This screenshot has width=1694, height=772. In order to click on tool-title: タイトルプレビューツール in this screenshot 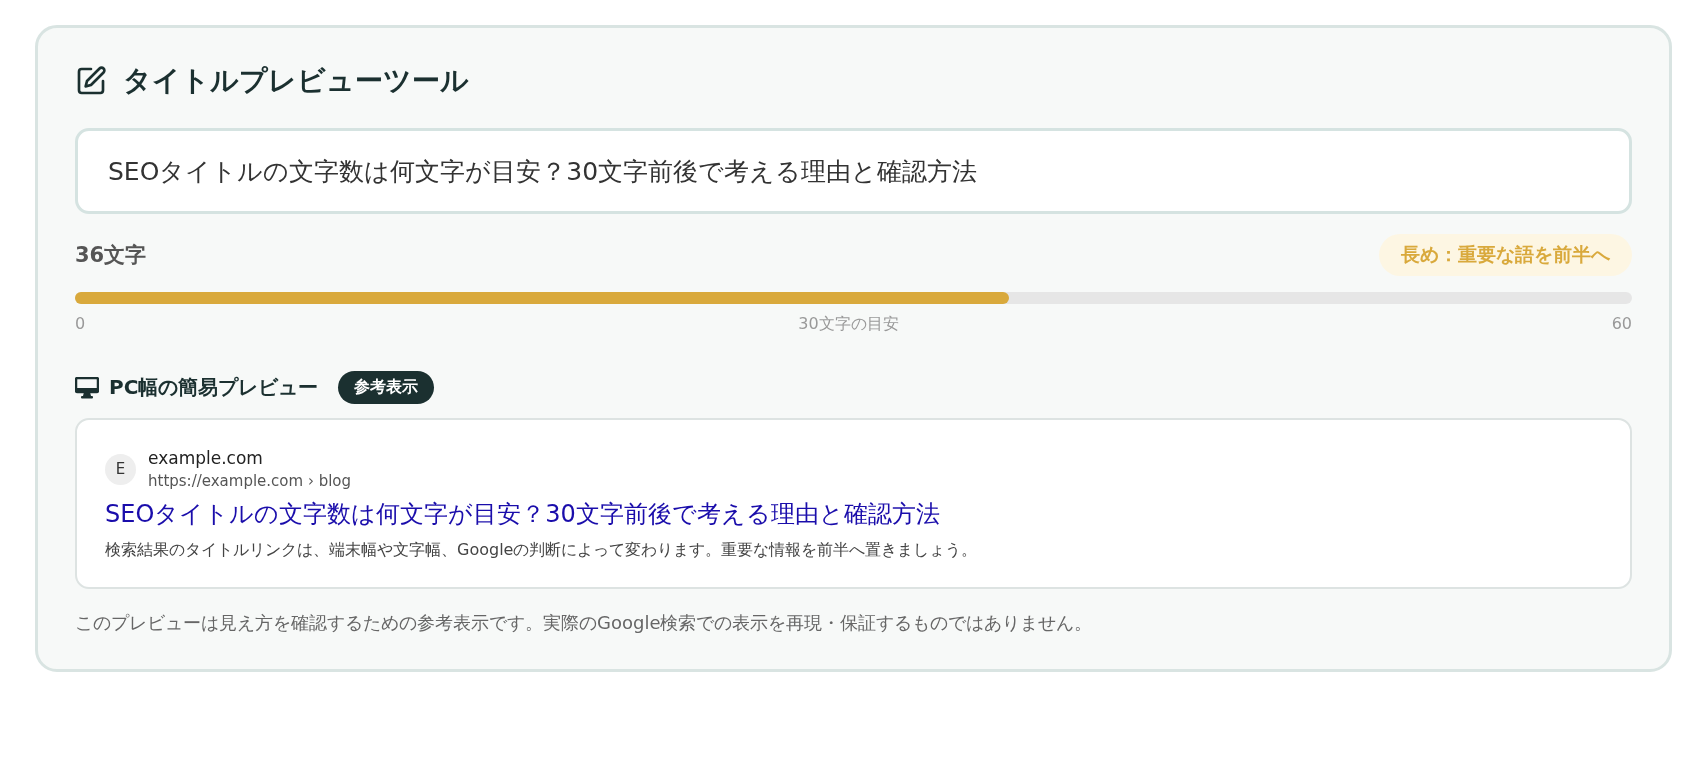, I will do `click(296, 81)`.